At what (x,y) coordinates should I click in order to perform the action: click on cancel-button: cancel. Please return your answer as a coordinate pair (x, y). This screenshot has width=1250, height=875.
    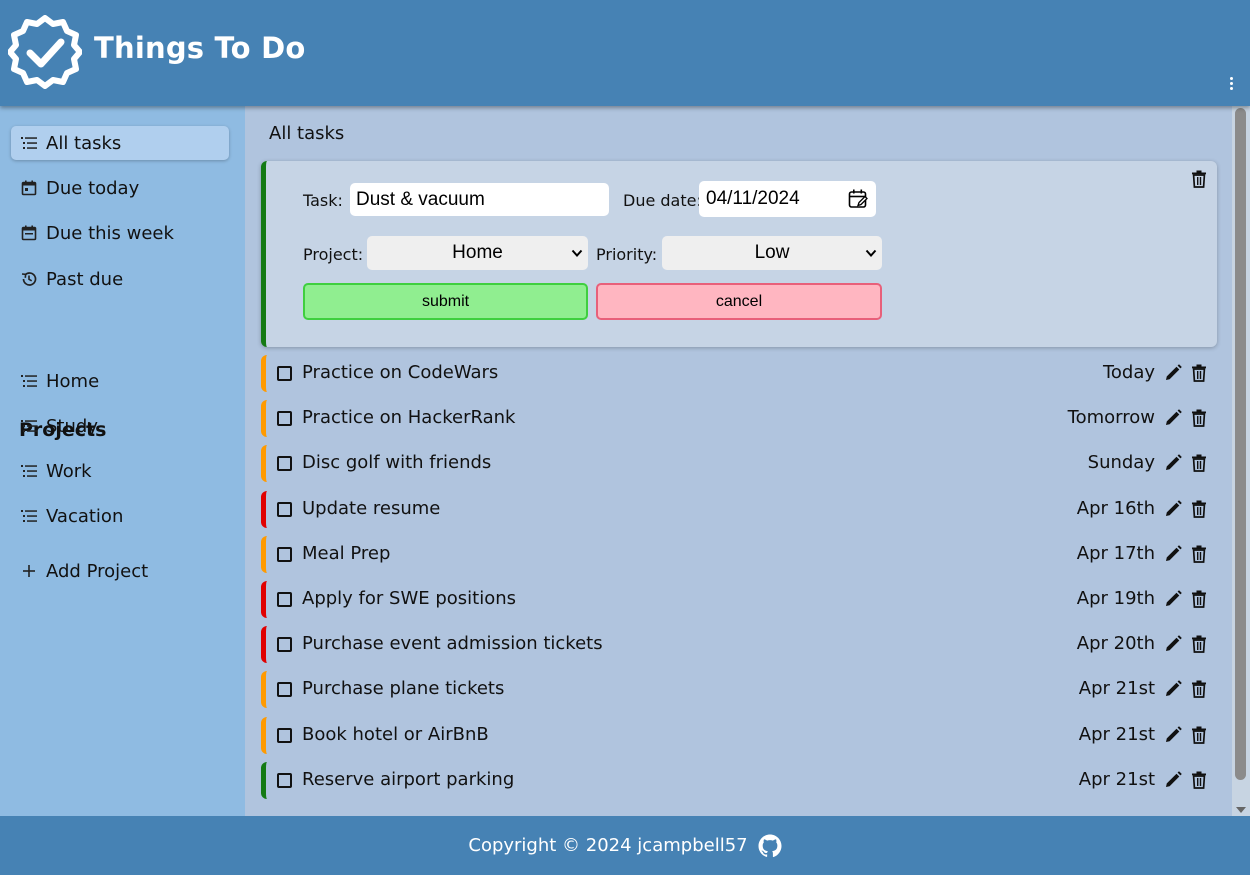
    Looking at the image, I should click on (739, 301).